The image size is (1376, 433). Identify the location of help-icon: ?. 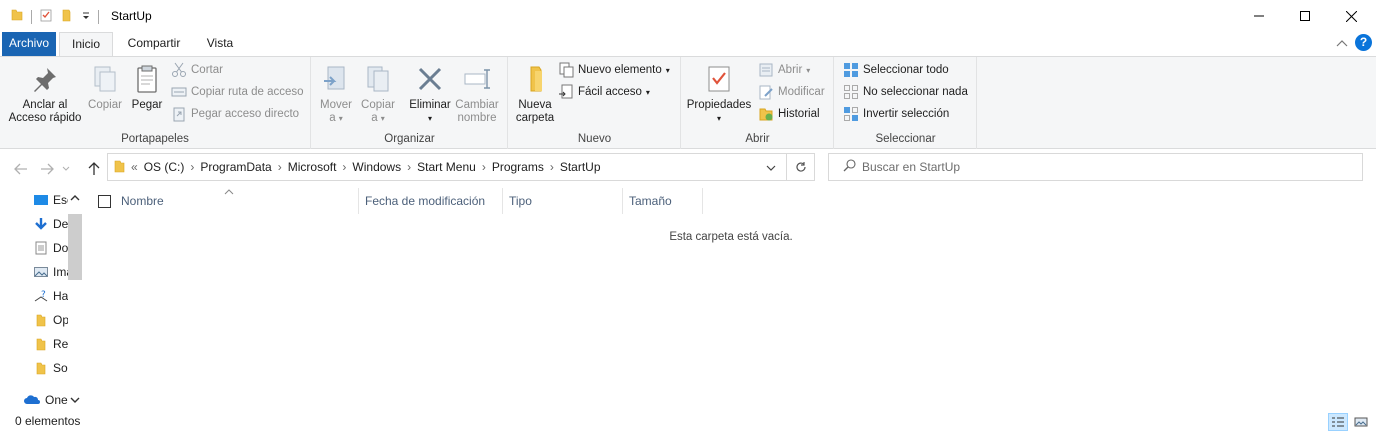
(1363, 42).